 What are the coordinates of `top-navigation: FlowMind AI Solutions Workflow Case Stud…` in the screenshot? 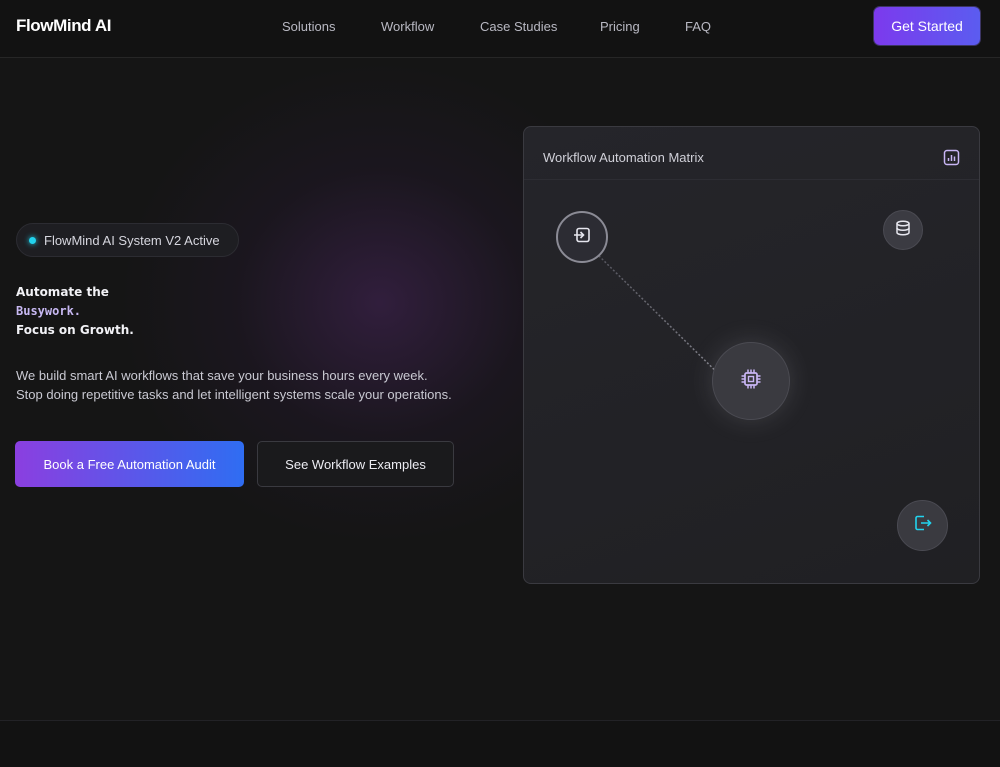 It's located at (500, 29).